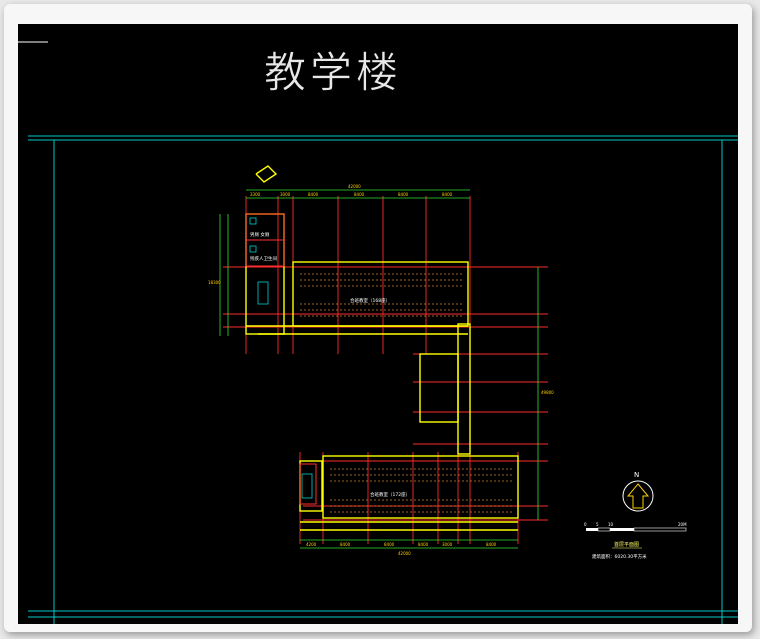 The width and height of the screenshot is (760, 639). I want to click on room-label-toilet-2: 残疾人卫生间, so click(263, 258).